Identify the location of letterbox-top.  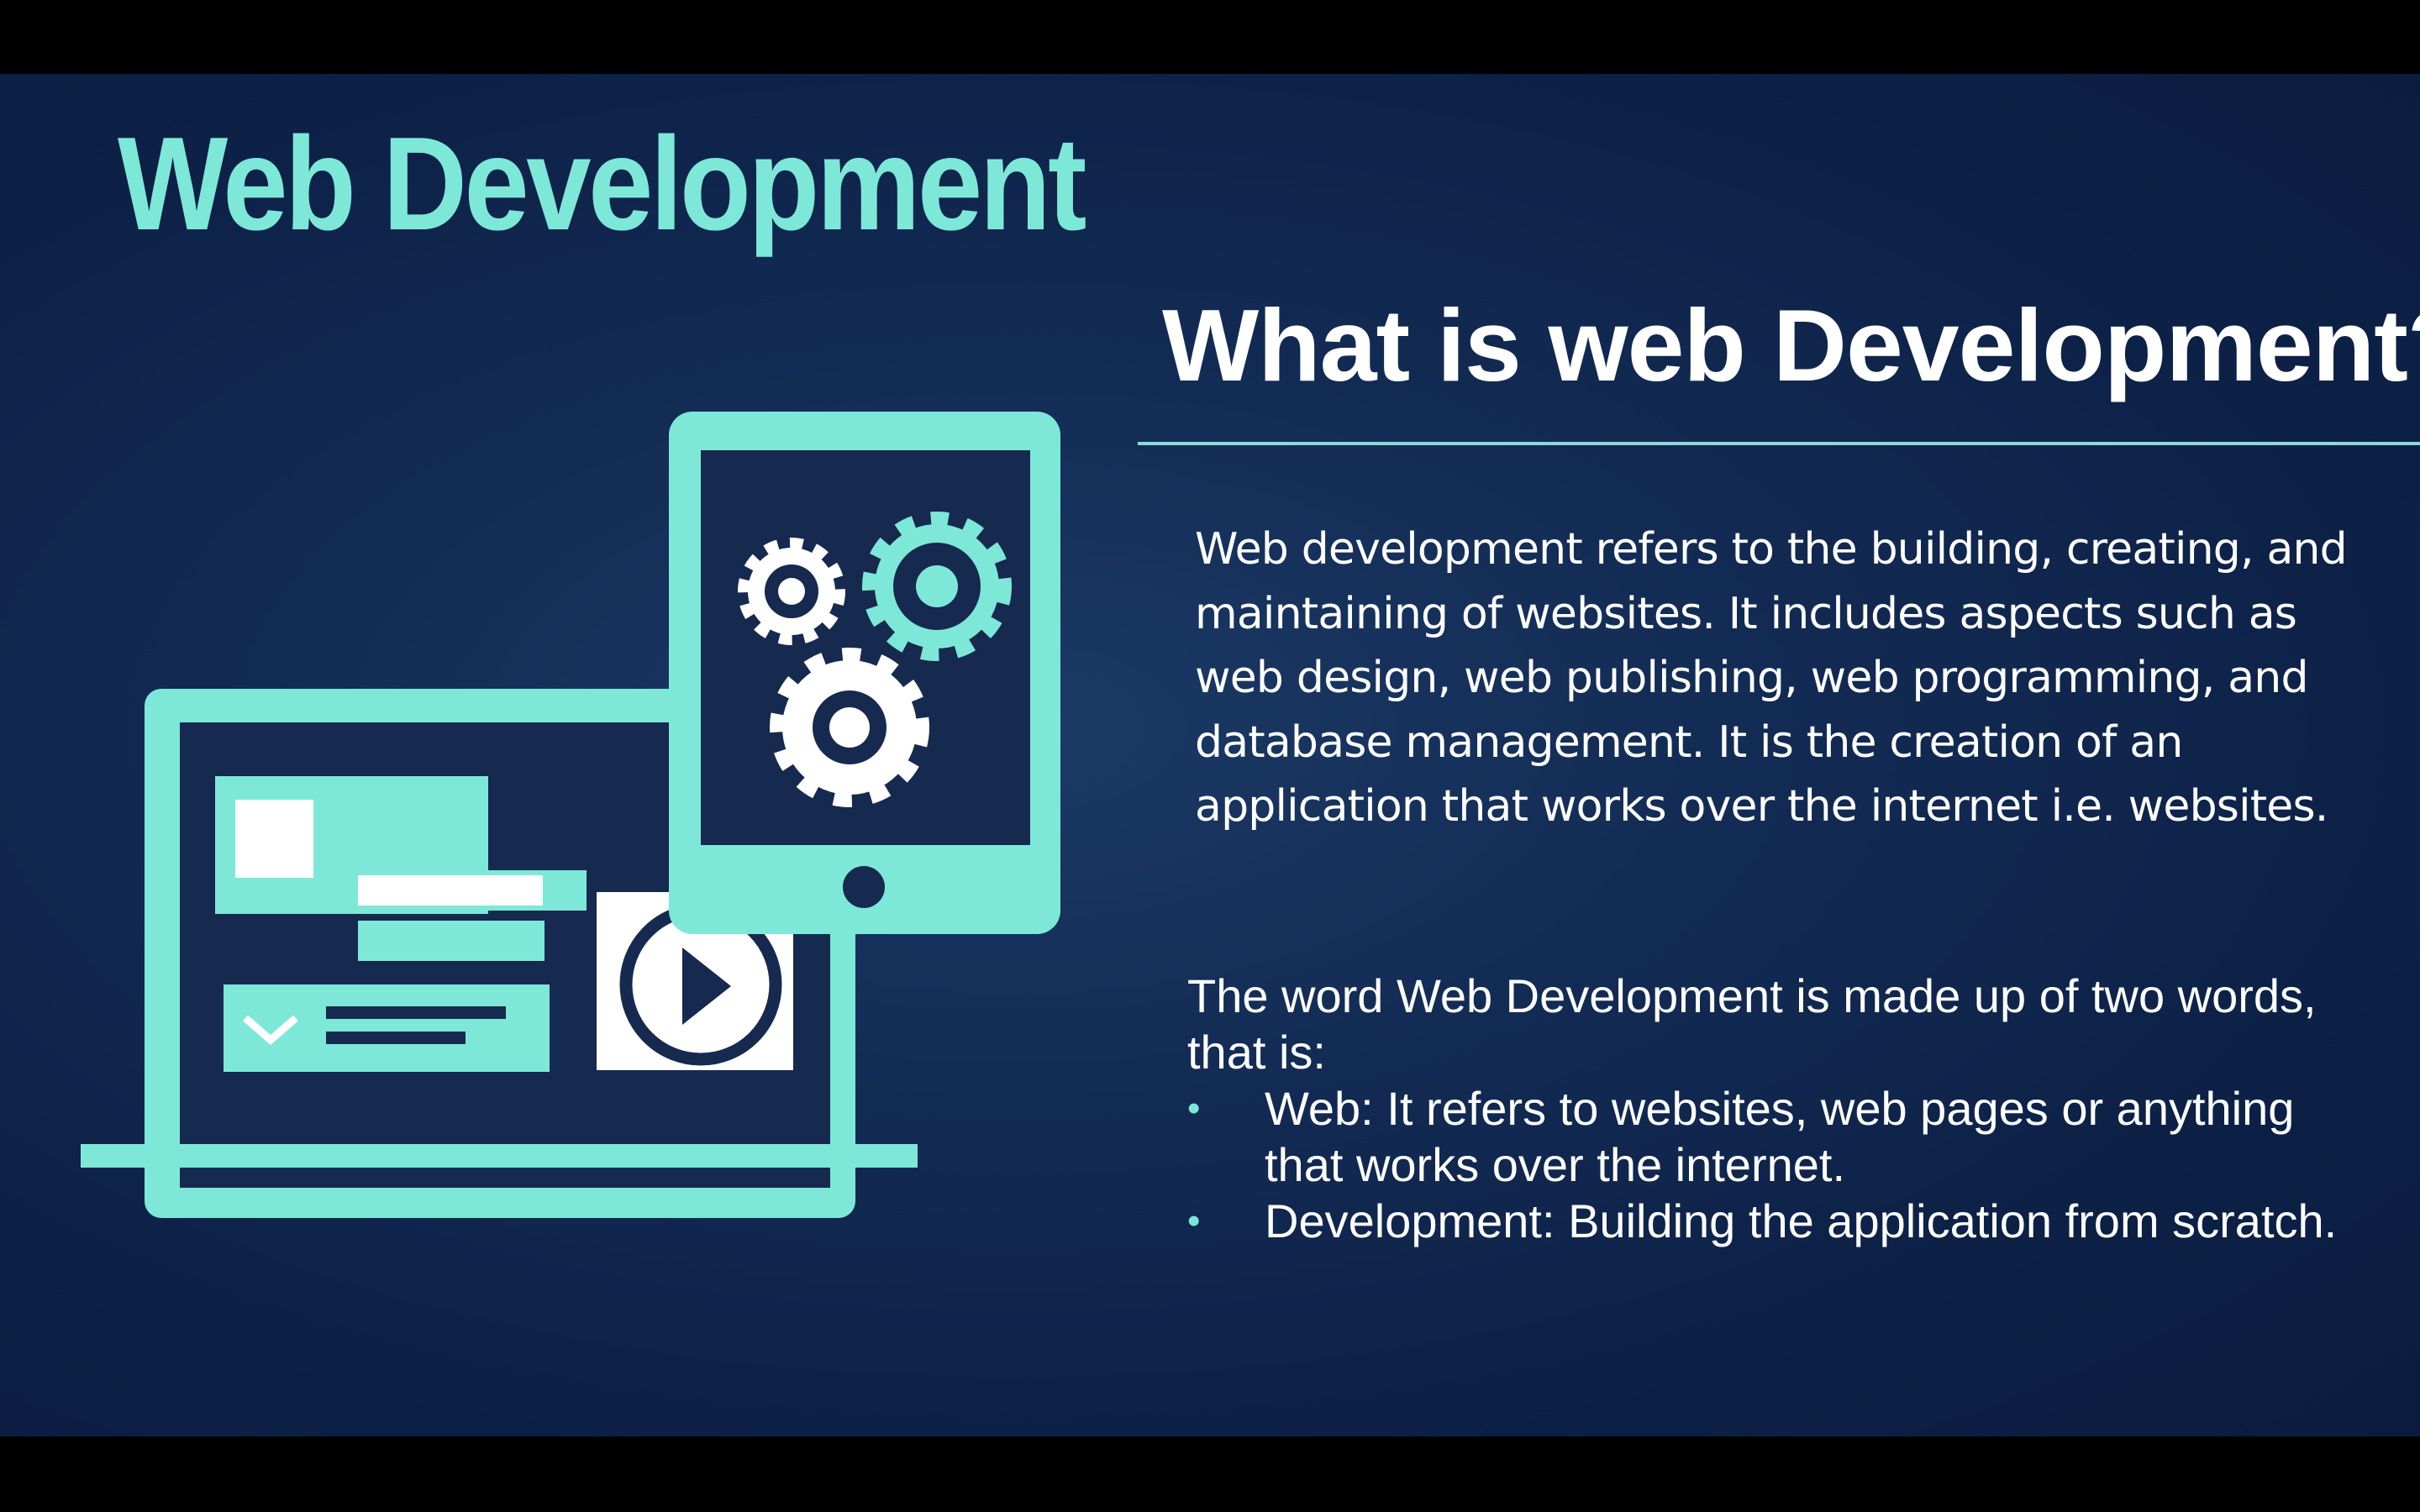
(1210, 37).